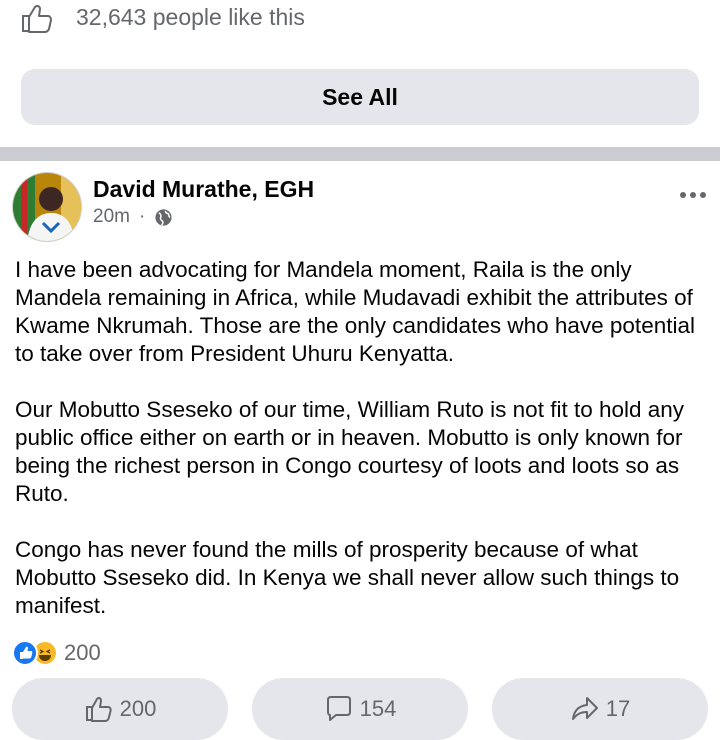 This screenshot has width=720, height=740. I want to click on like-count: 200, so click(138, 708).